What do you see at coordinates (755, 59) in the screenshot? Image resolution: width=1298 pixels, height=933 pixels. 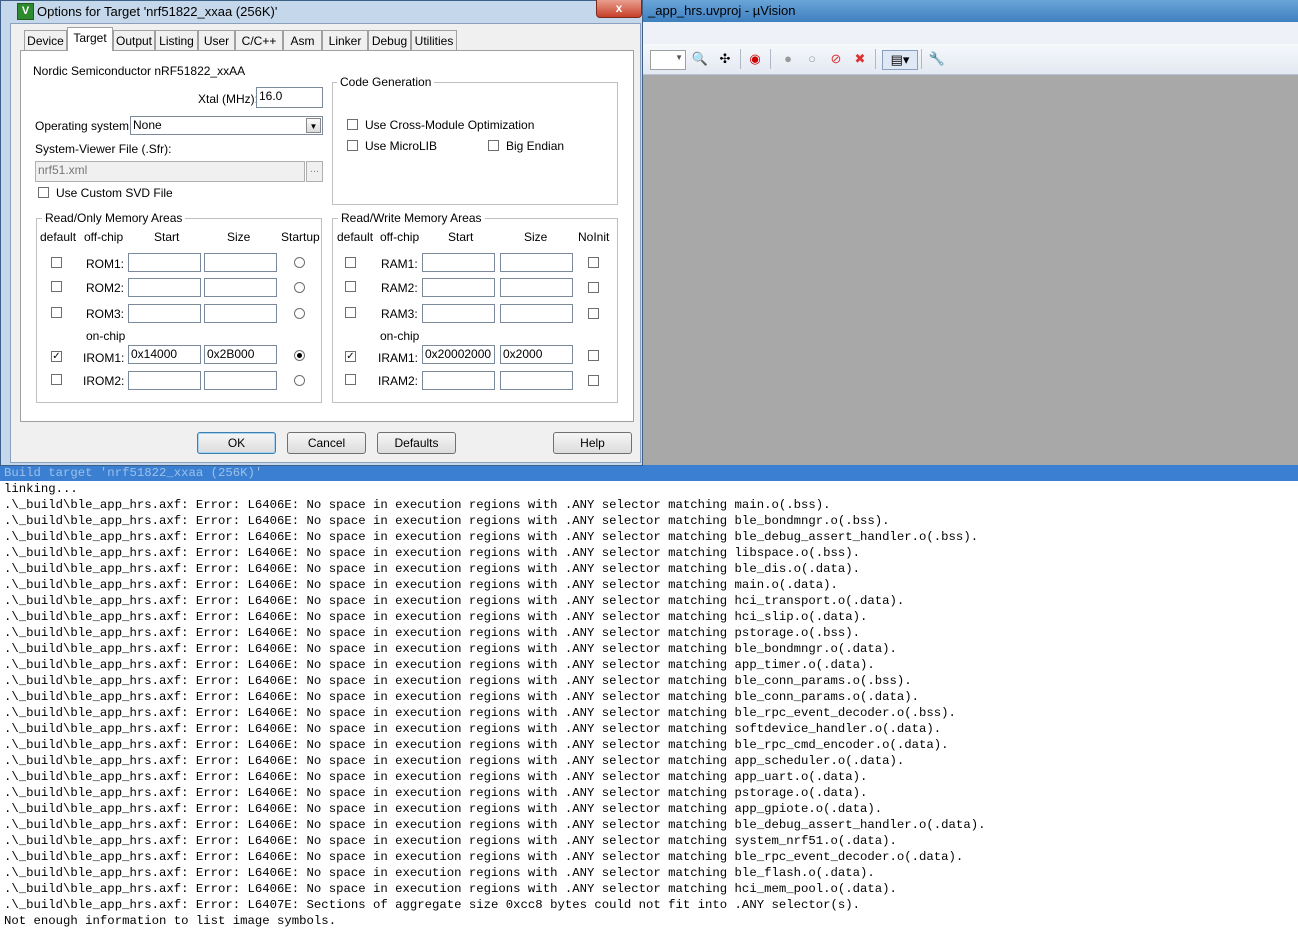 I see `debug-session-icon: ◉` at bounding box center [755, 59].